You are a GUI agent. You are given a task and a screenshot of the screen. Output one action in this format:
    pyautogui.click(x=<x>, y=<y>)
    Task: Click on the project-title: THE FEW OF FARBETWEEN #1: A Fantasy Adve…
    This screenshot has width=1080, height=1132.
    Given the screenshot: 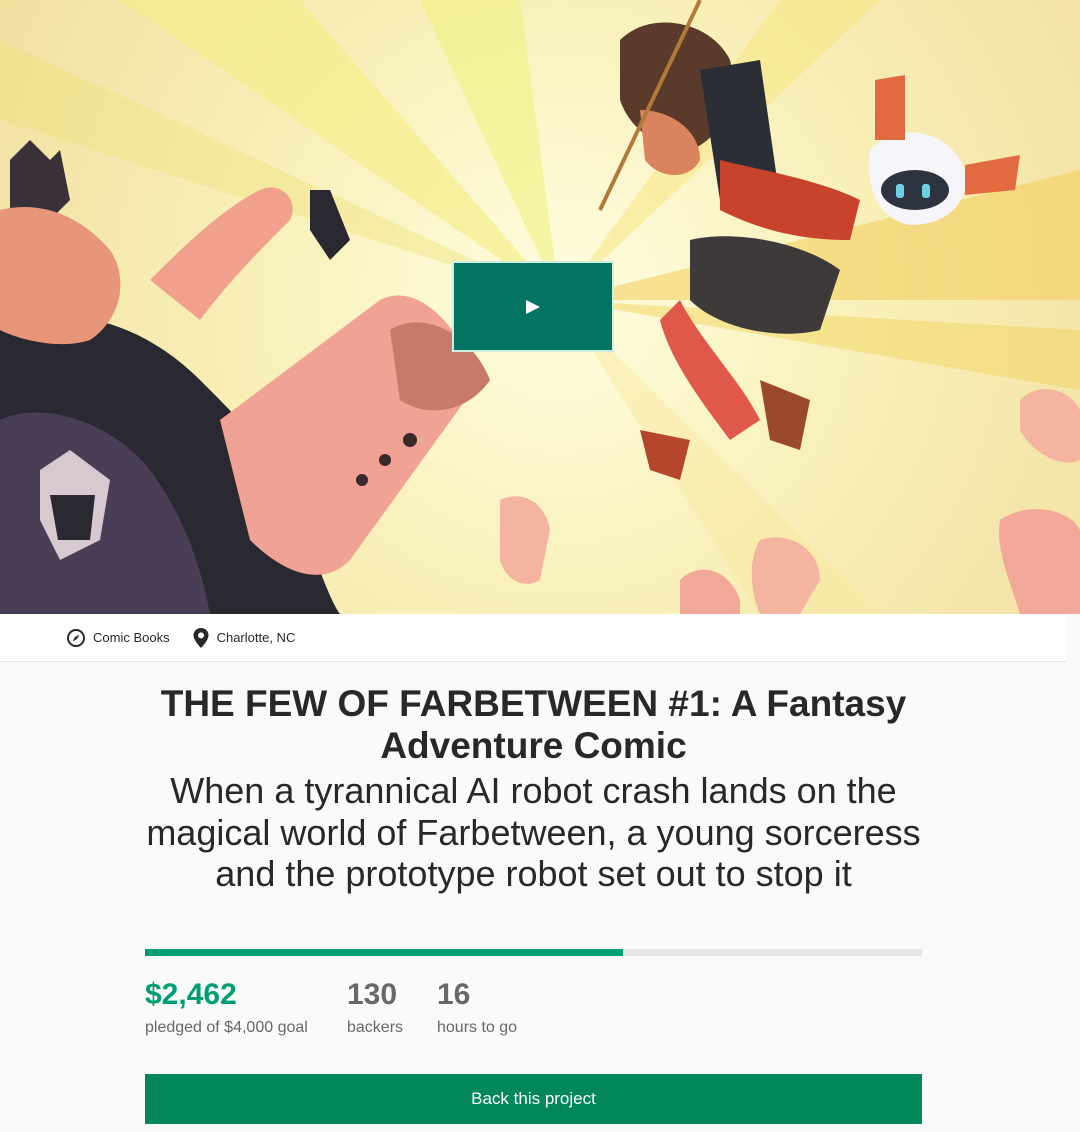 What is the action you would take?
    pyautogui.click(x=533, y=724)
    